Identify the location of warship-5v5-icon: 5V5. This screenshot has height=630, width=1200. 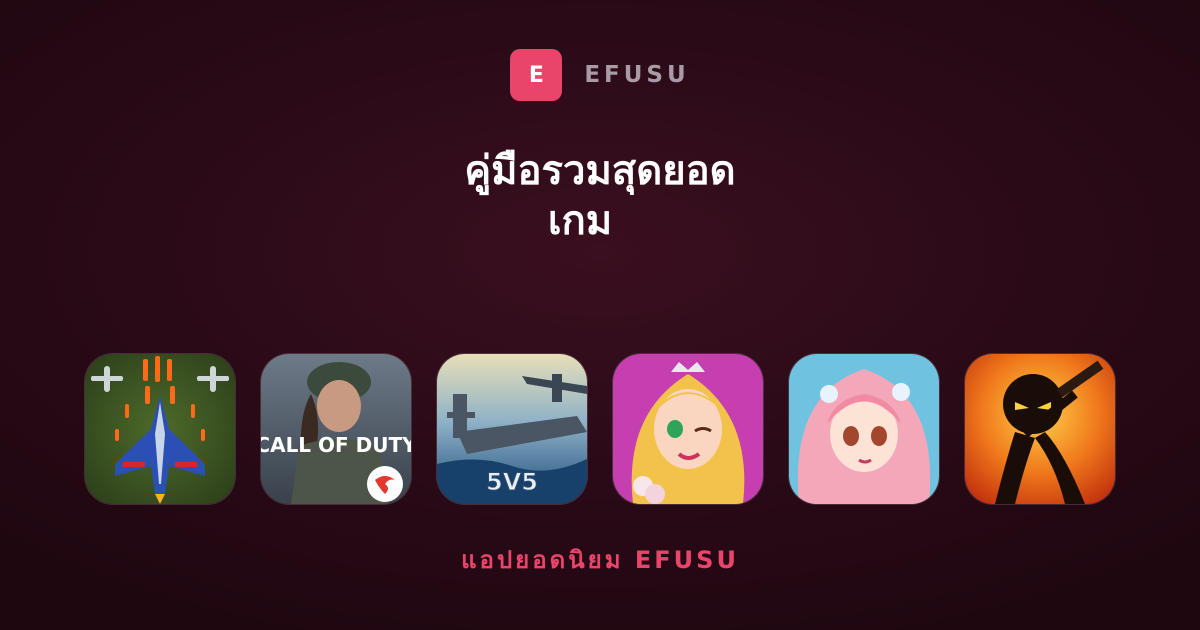
(512, 429).